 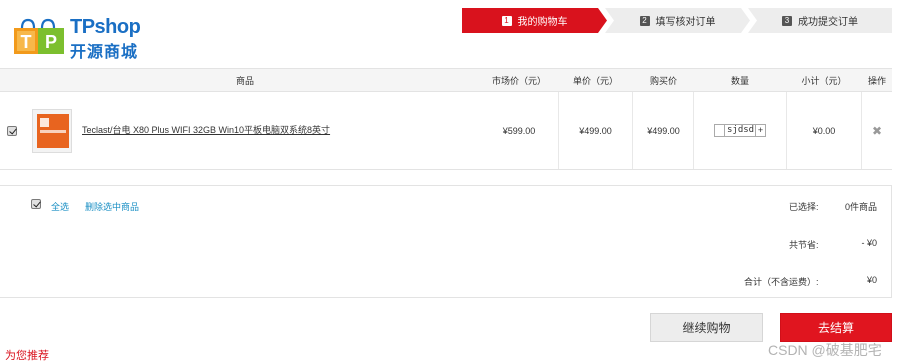 I want to click on continue-shopping-button: 继续购物, so click(x=706, y=327).